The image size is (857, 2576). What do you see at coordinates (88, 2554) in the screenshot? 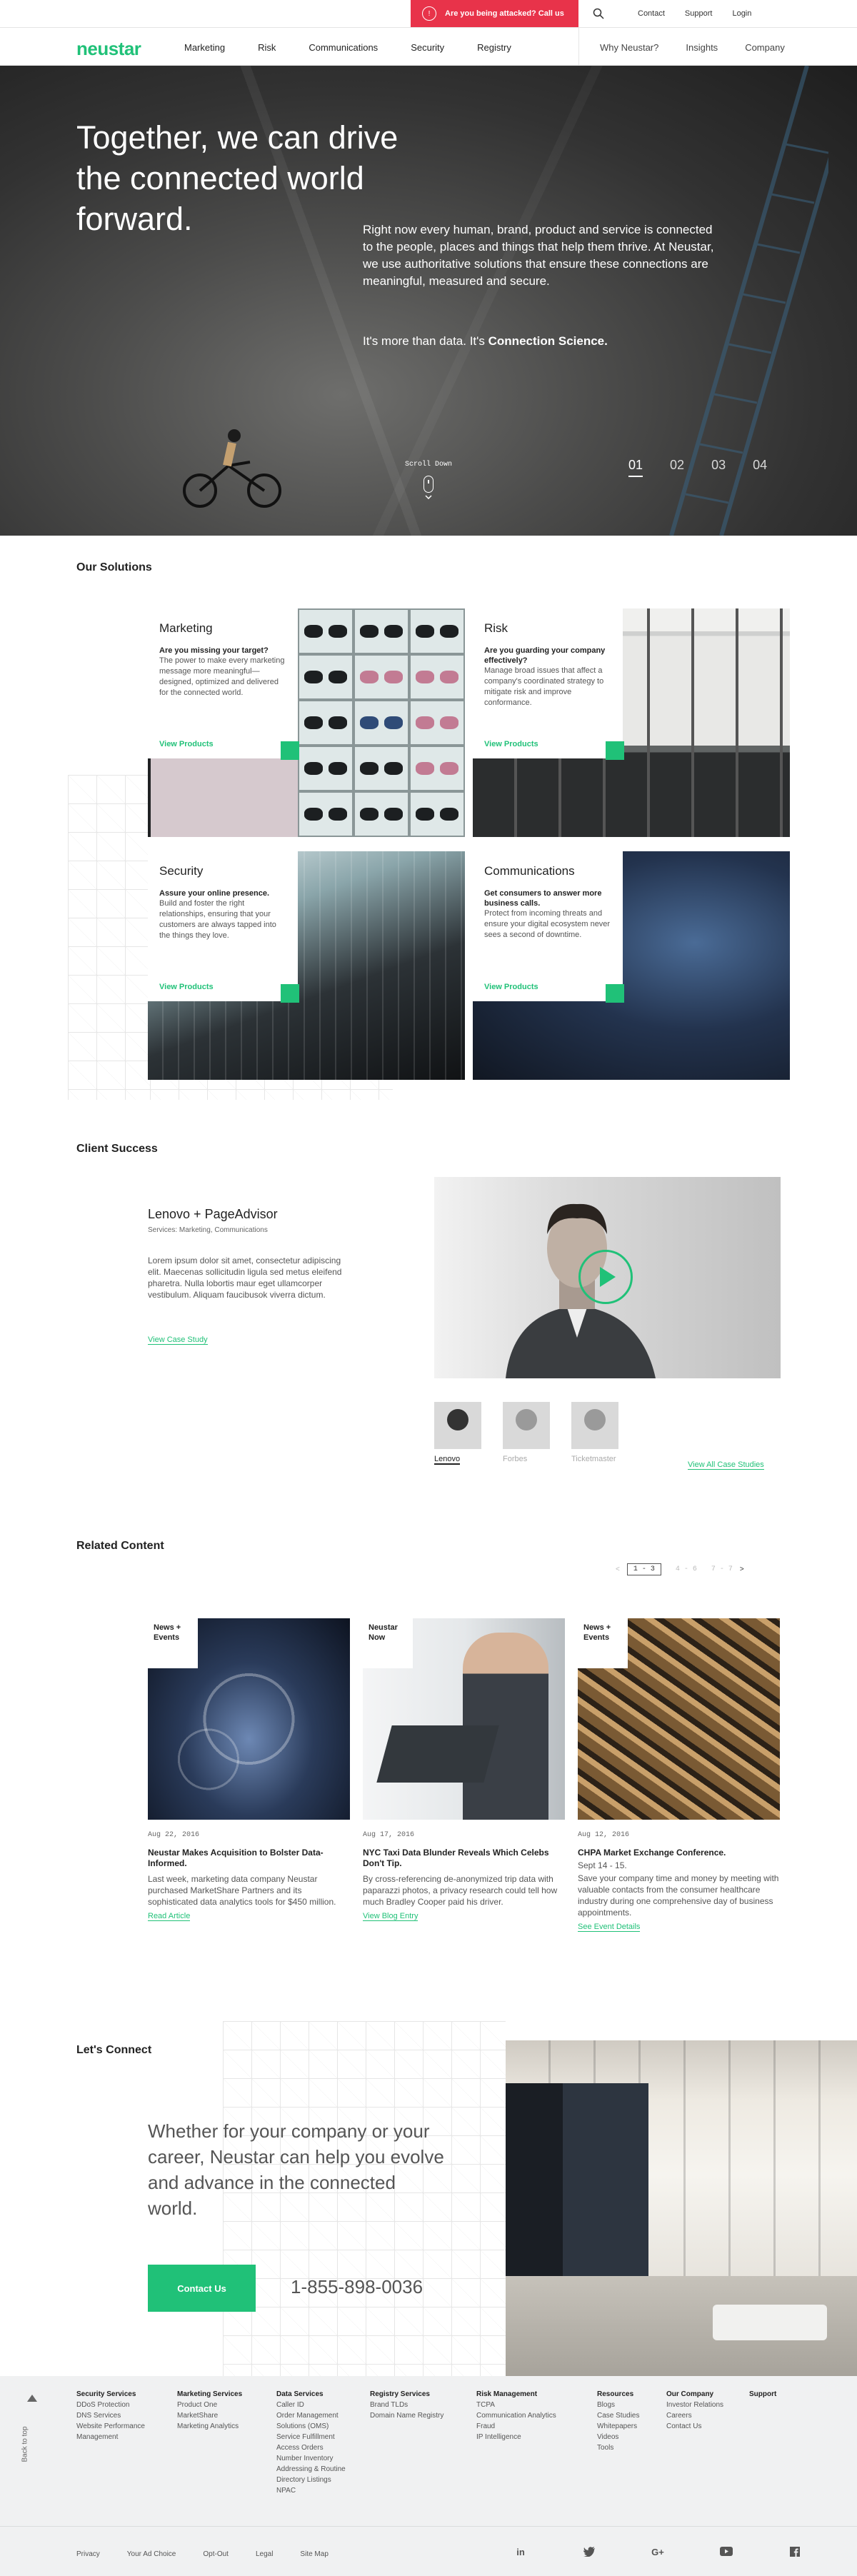
I see `privacy-link: Privacy` at bounding box center [88, 2554].